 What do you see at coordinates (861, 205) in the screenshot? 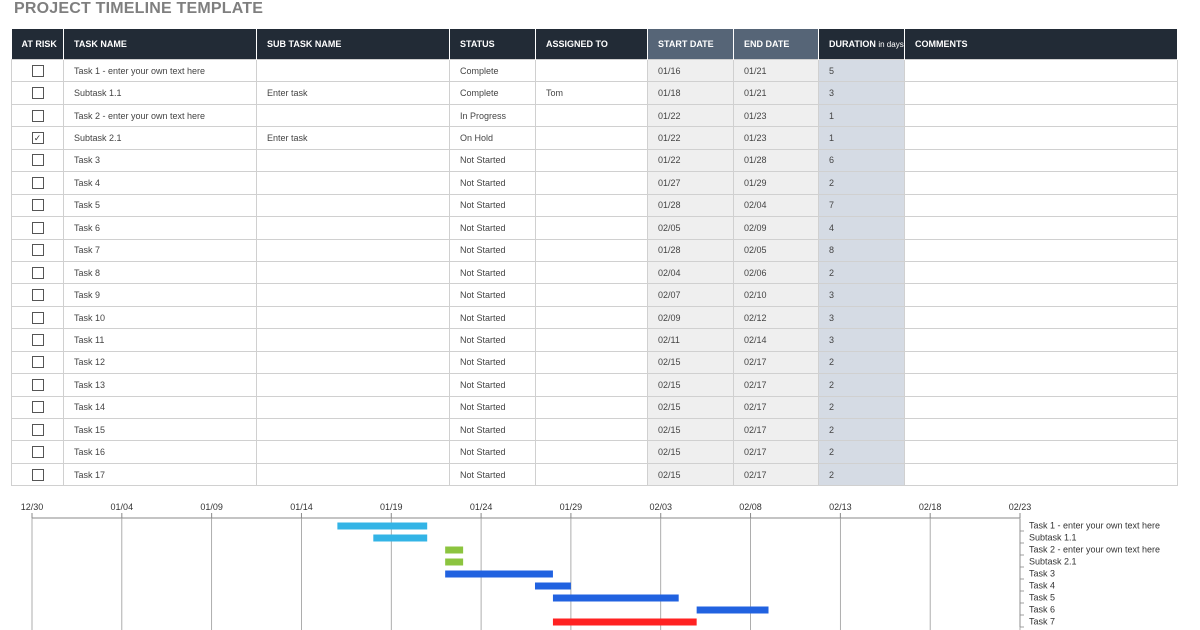
I see `duration-cell: 7` at bounding box center [861, 205].